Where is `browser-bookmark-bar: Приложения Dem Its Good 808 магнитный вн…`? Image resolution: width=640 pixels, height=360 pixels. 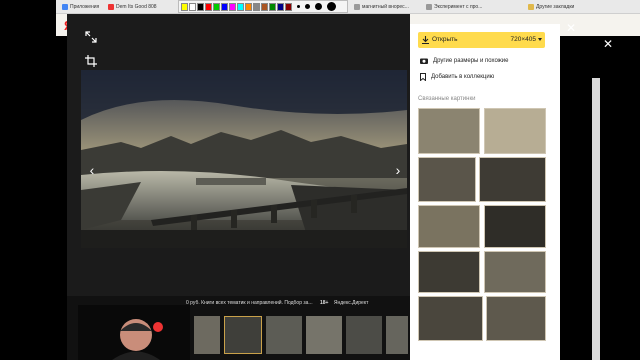 browser-bookmark-bar: Приложения Dem Its Good 808 магнитный вн… is located at coordinates (348, 7).